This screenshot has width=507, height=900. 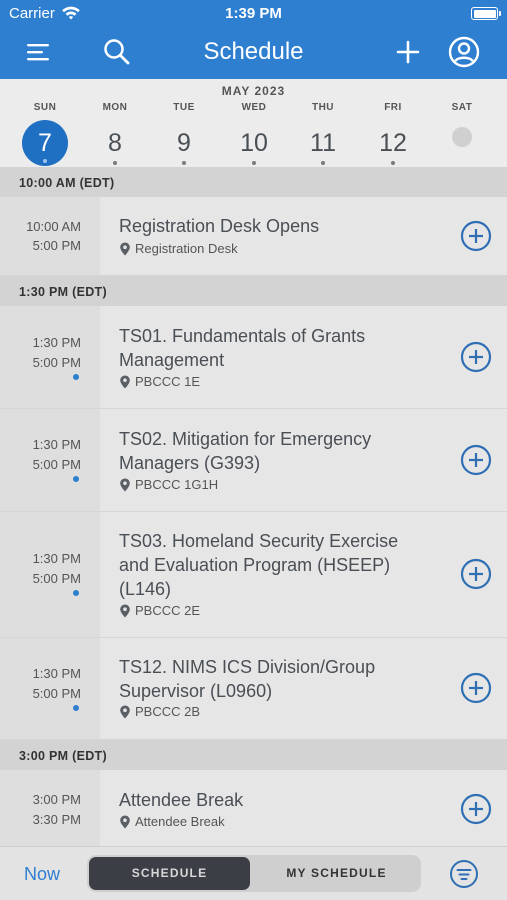 I want to click on day-mon: MON 8, so click(x=115, y=134).